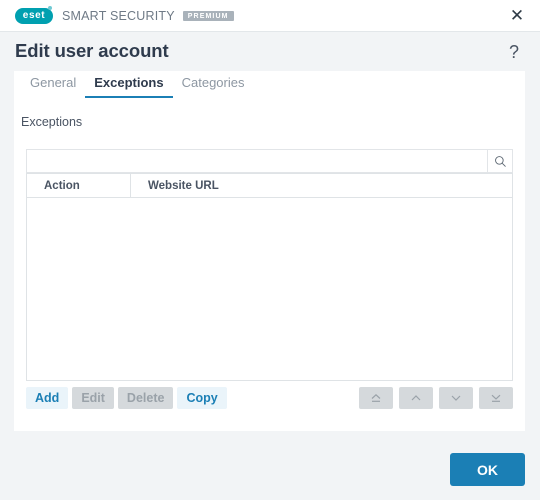 The height and width of the screenshot is (500, 540). I want to click on ok-button: OK, so click(487, 469).